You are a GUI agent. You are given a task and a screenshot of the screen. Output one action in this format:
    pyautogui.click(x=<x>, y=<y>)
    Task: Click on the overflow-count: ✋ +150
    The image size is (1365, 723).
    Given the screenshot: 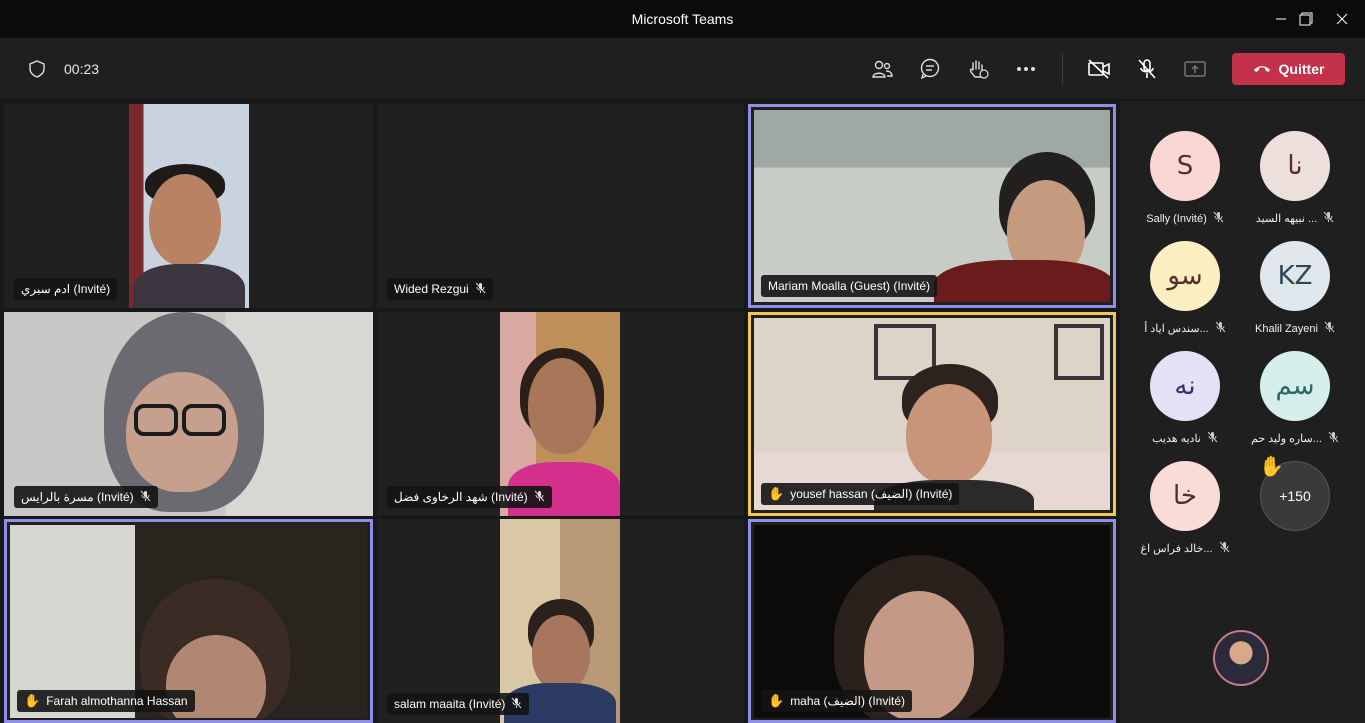 What is the action you would take?
    pyautogui.click(x=1294, y=493)
    